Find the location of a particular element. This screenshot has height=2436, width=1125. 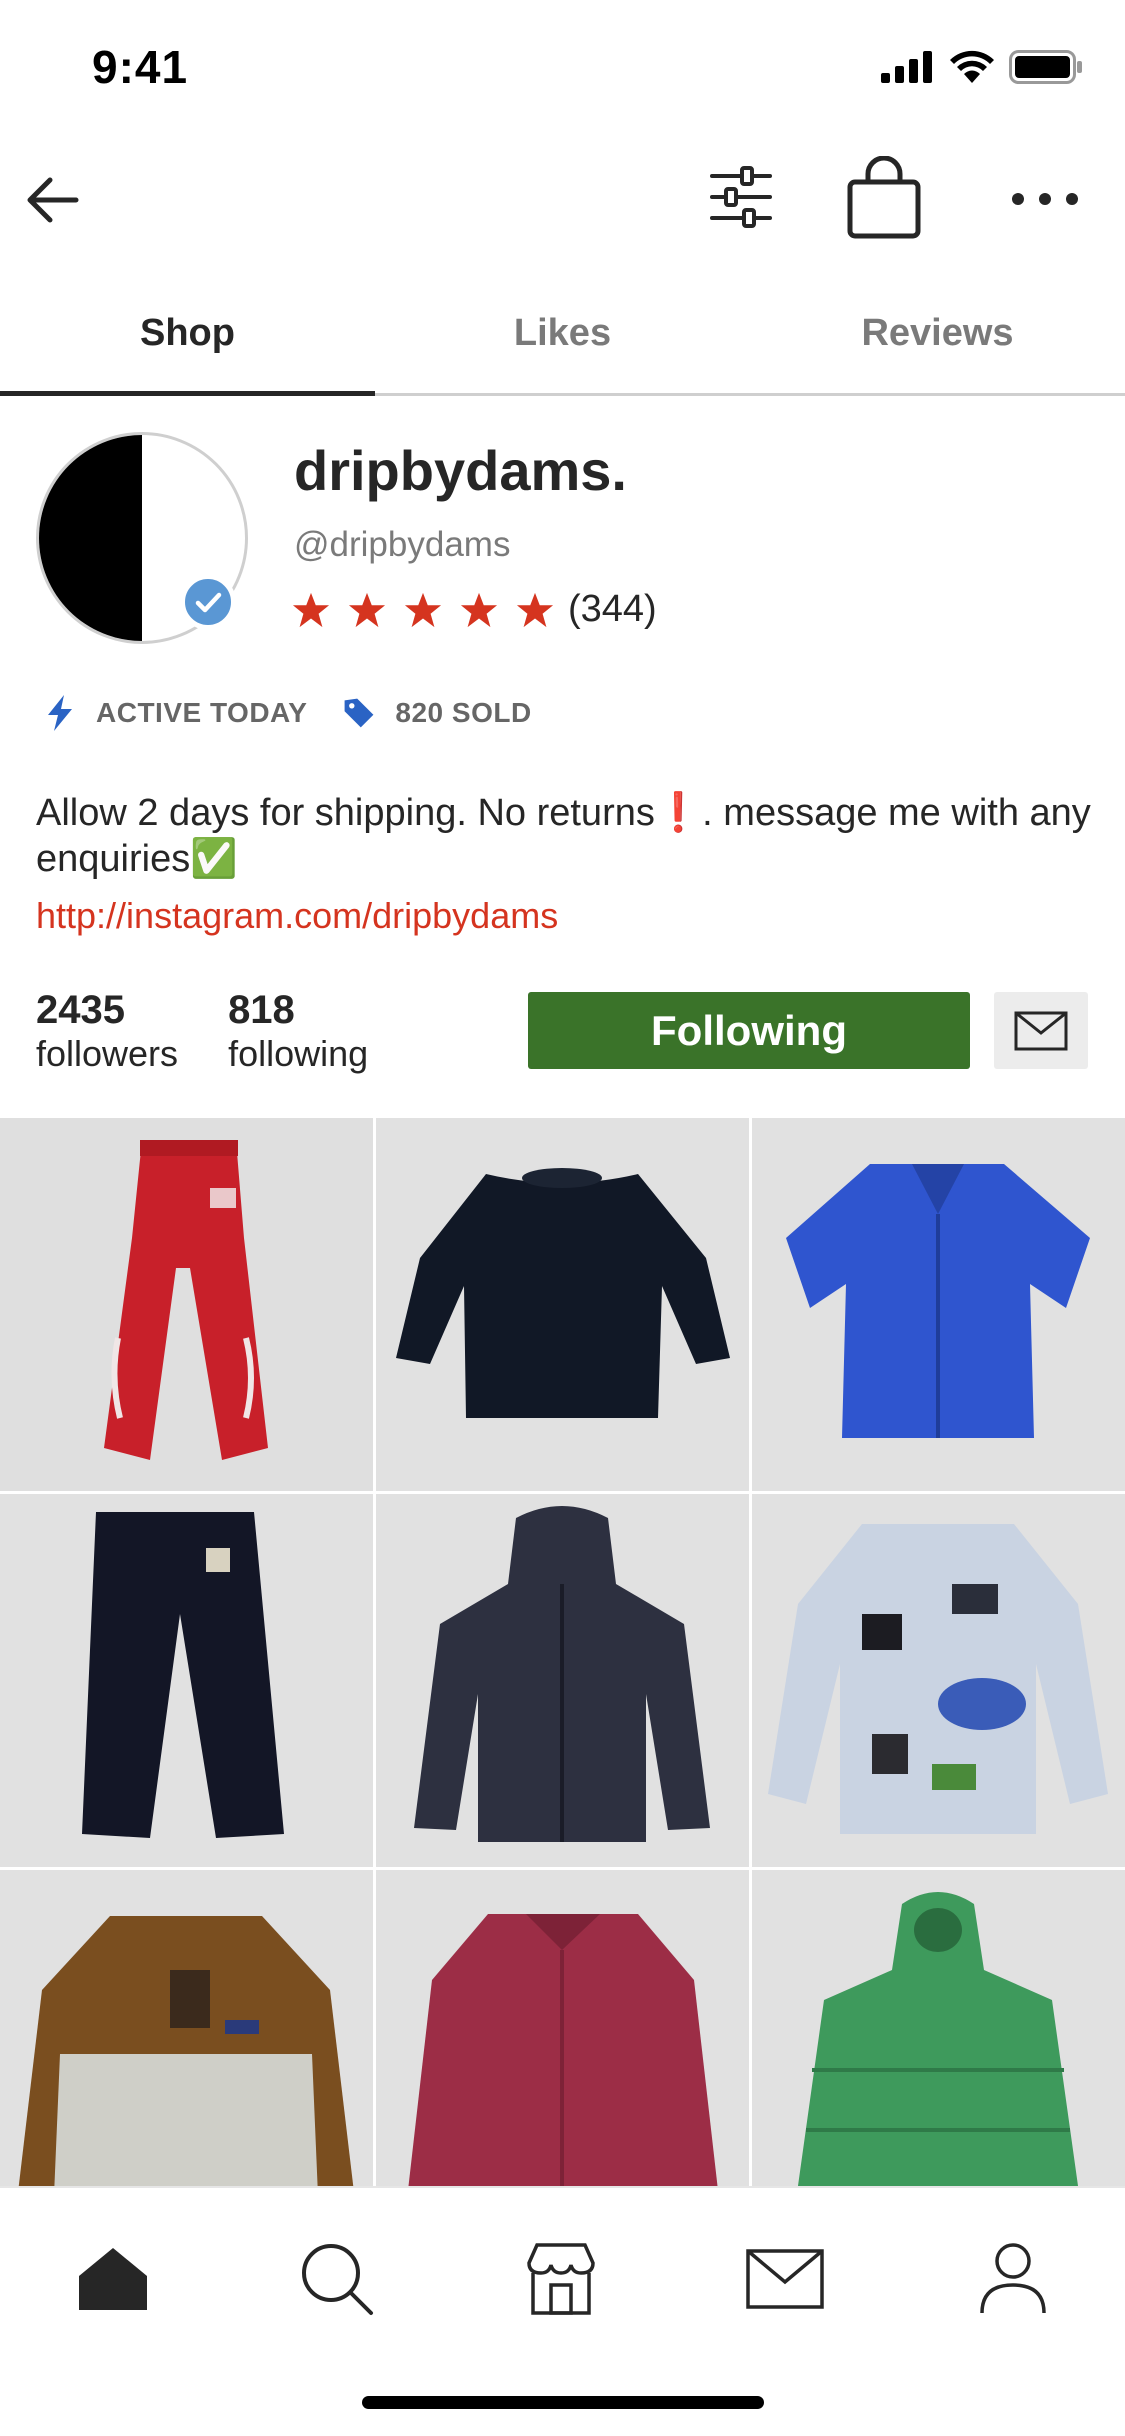

followers-count: 2435 is located at coordinates (80, 1010).